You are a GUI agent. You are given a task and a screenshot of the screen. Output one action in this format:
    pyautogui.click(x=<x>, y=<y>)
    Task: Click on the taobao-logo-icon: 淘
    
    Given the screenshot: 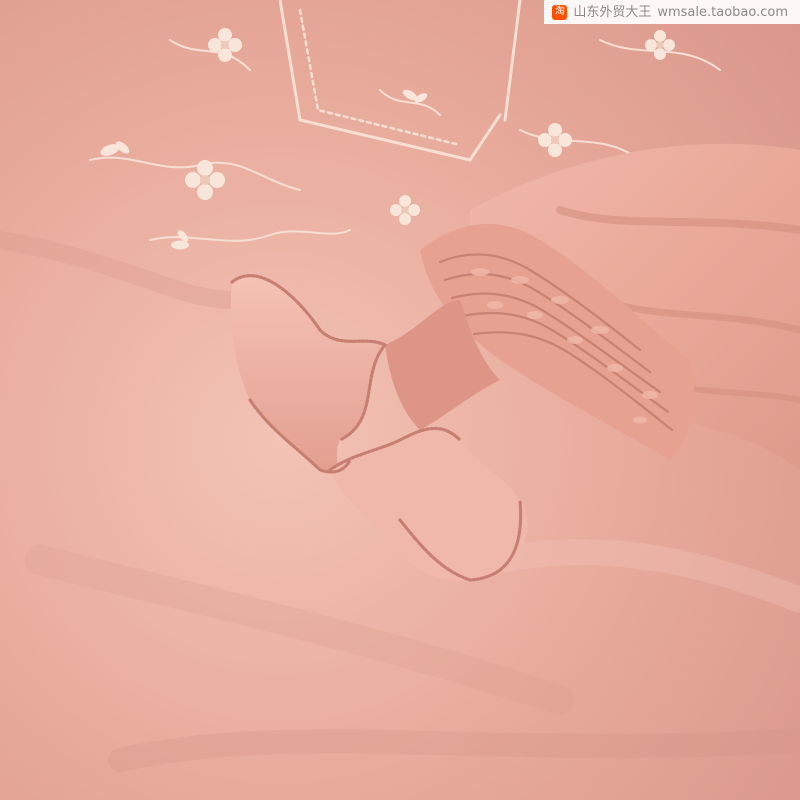 What is the action you would take?
    pyautogui.click(x=560, y=12)
    